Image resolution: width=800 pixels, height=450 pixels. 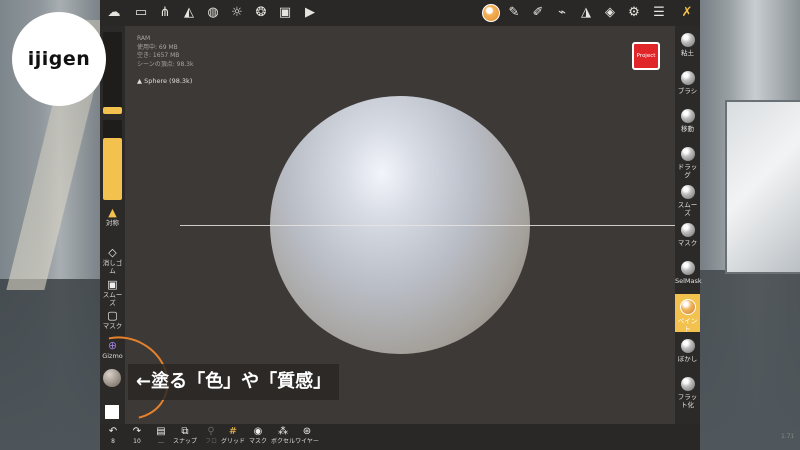 I want to click on postprocess-icon: ❂, so click(x=261, y=13).